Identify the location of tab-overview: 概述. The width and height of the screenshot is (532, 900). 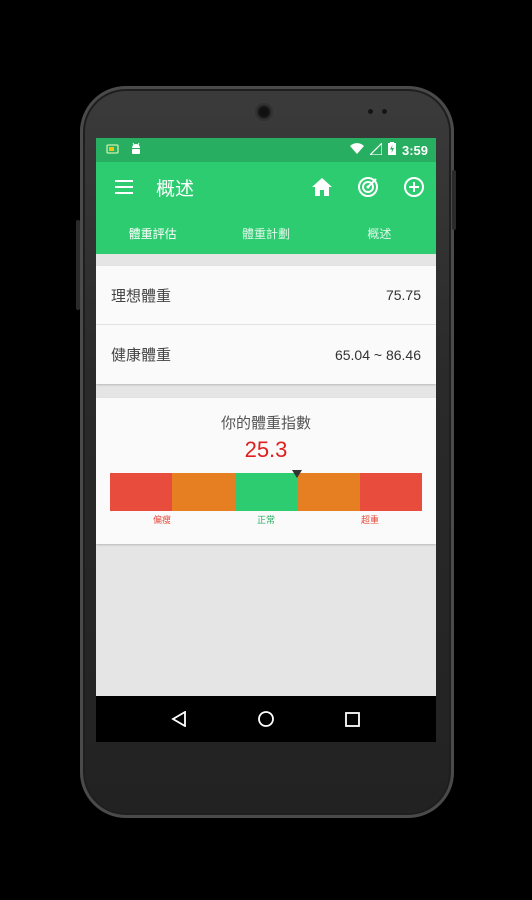
(379, 233).